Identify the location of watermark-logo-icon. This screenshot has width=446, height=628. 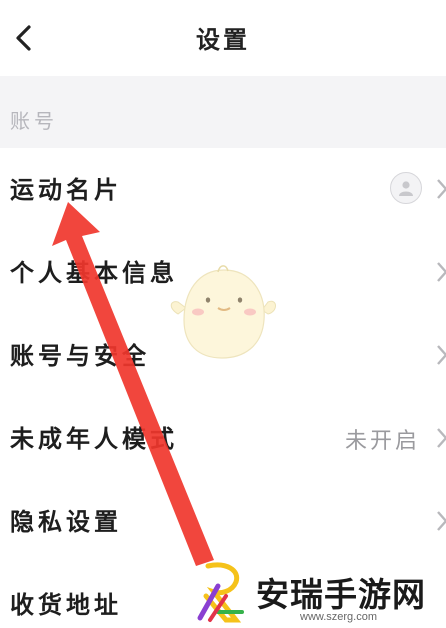
(220, 592).